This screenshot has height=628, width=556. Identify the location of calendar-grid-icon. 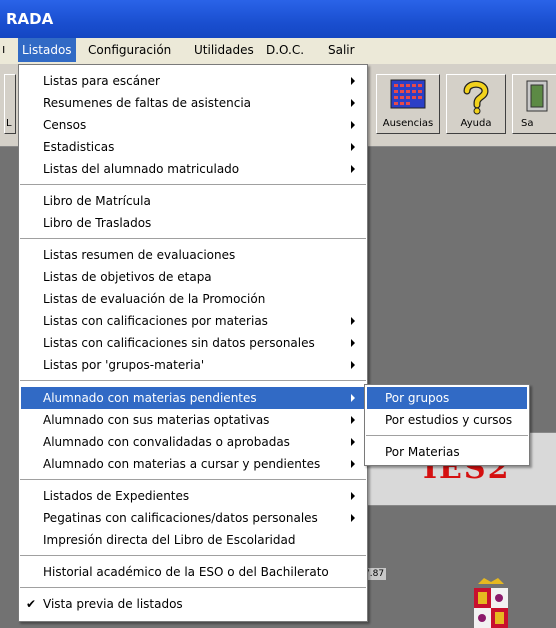
(408, 94).